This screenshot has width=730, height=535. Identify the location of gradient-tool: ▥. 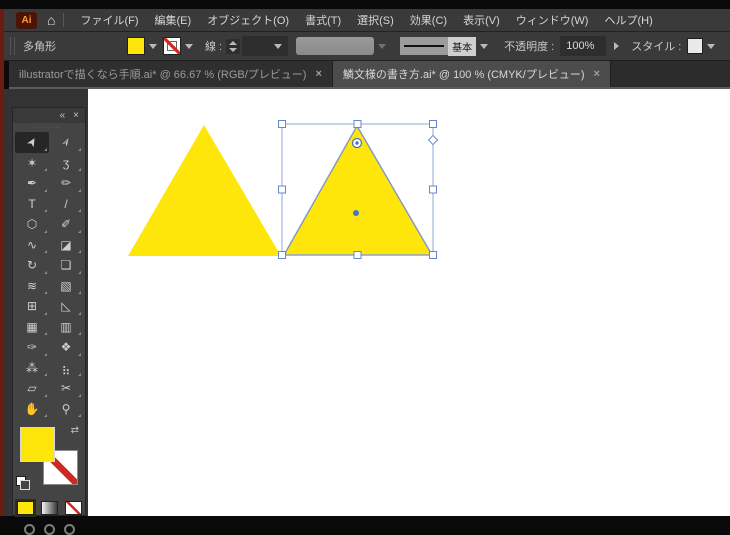
(66, 327).